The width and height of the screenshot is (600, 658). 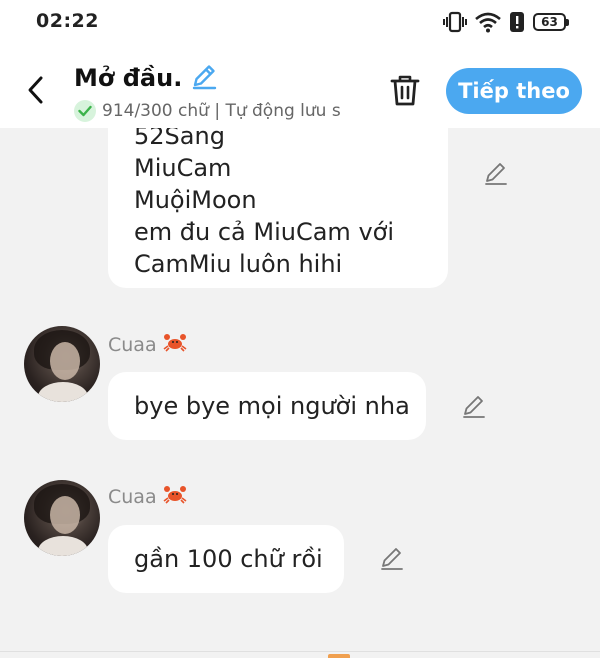 I want to click on message-line: em đu cả MiuCam với, so click(x=264, y=232).